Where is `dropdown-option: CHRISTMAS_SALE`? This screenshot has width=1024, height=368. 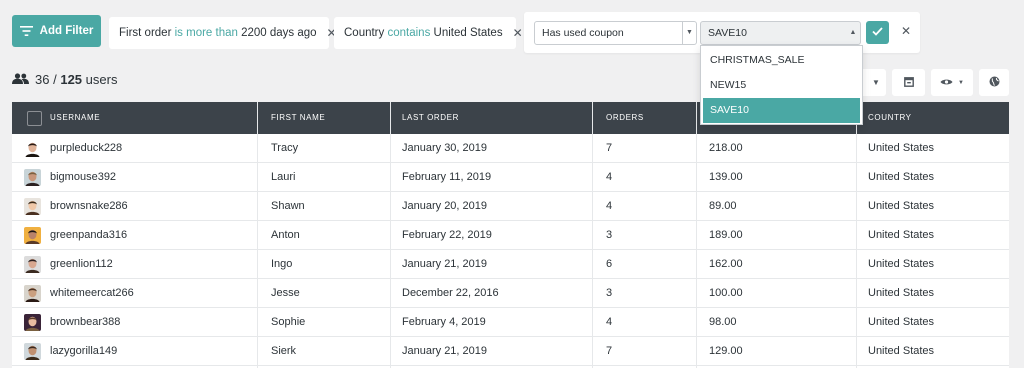
dropdown-option: CHRISTMAS_SALE is located at coordinates (781, 60).